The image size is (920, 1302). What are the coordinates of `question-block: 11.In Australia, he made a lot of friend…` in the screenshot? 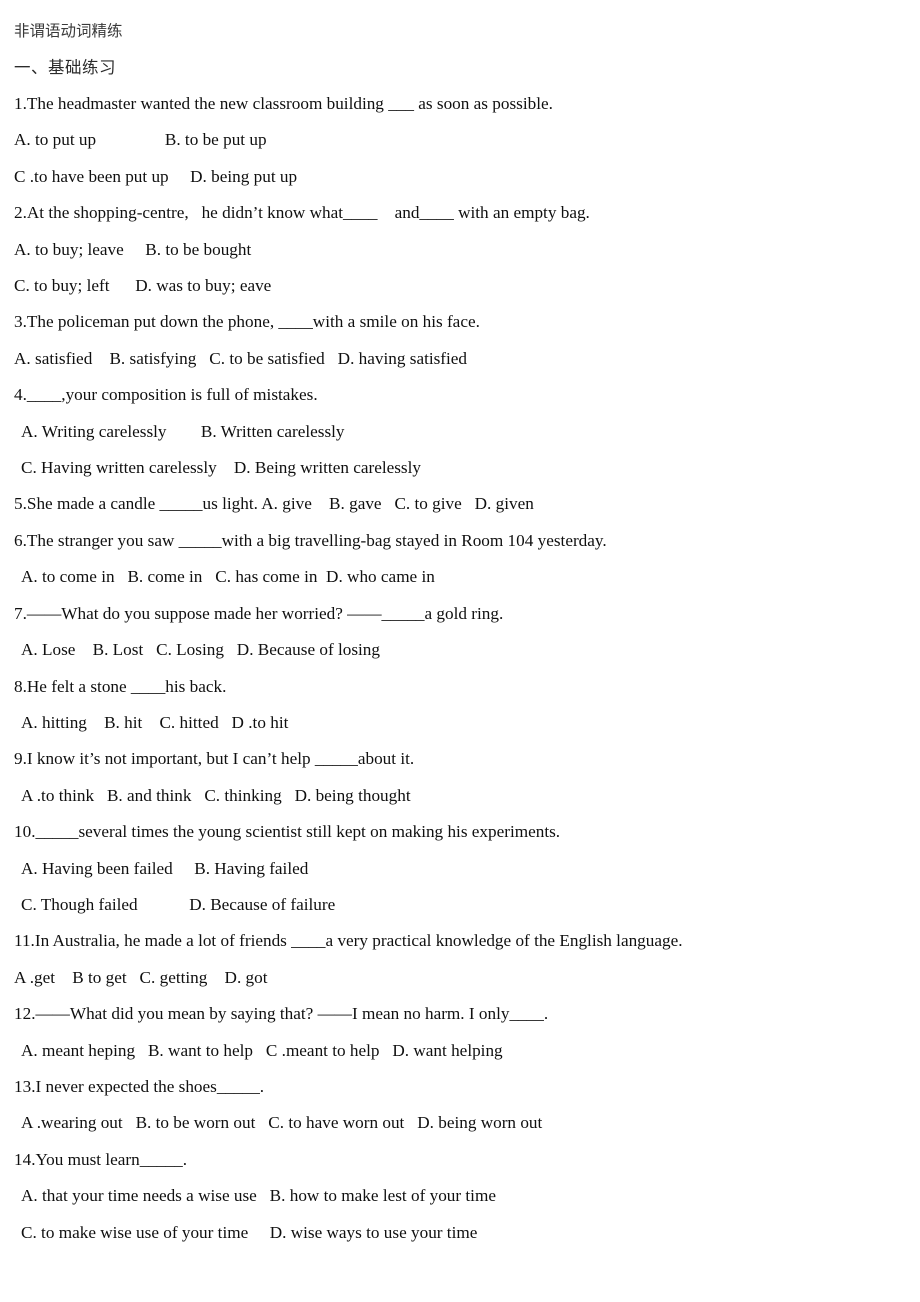 It's located at (467, 959).